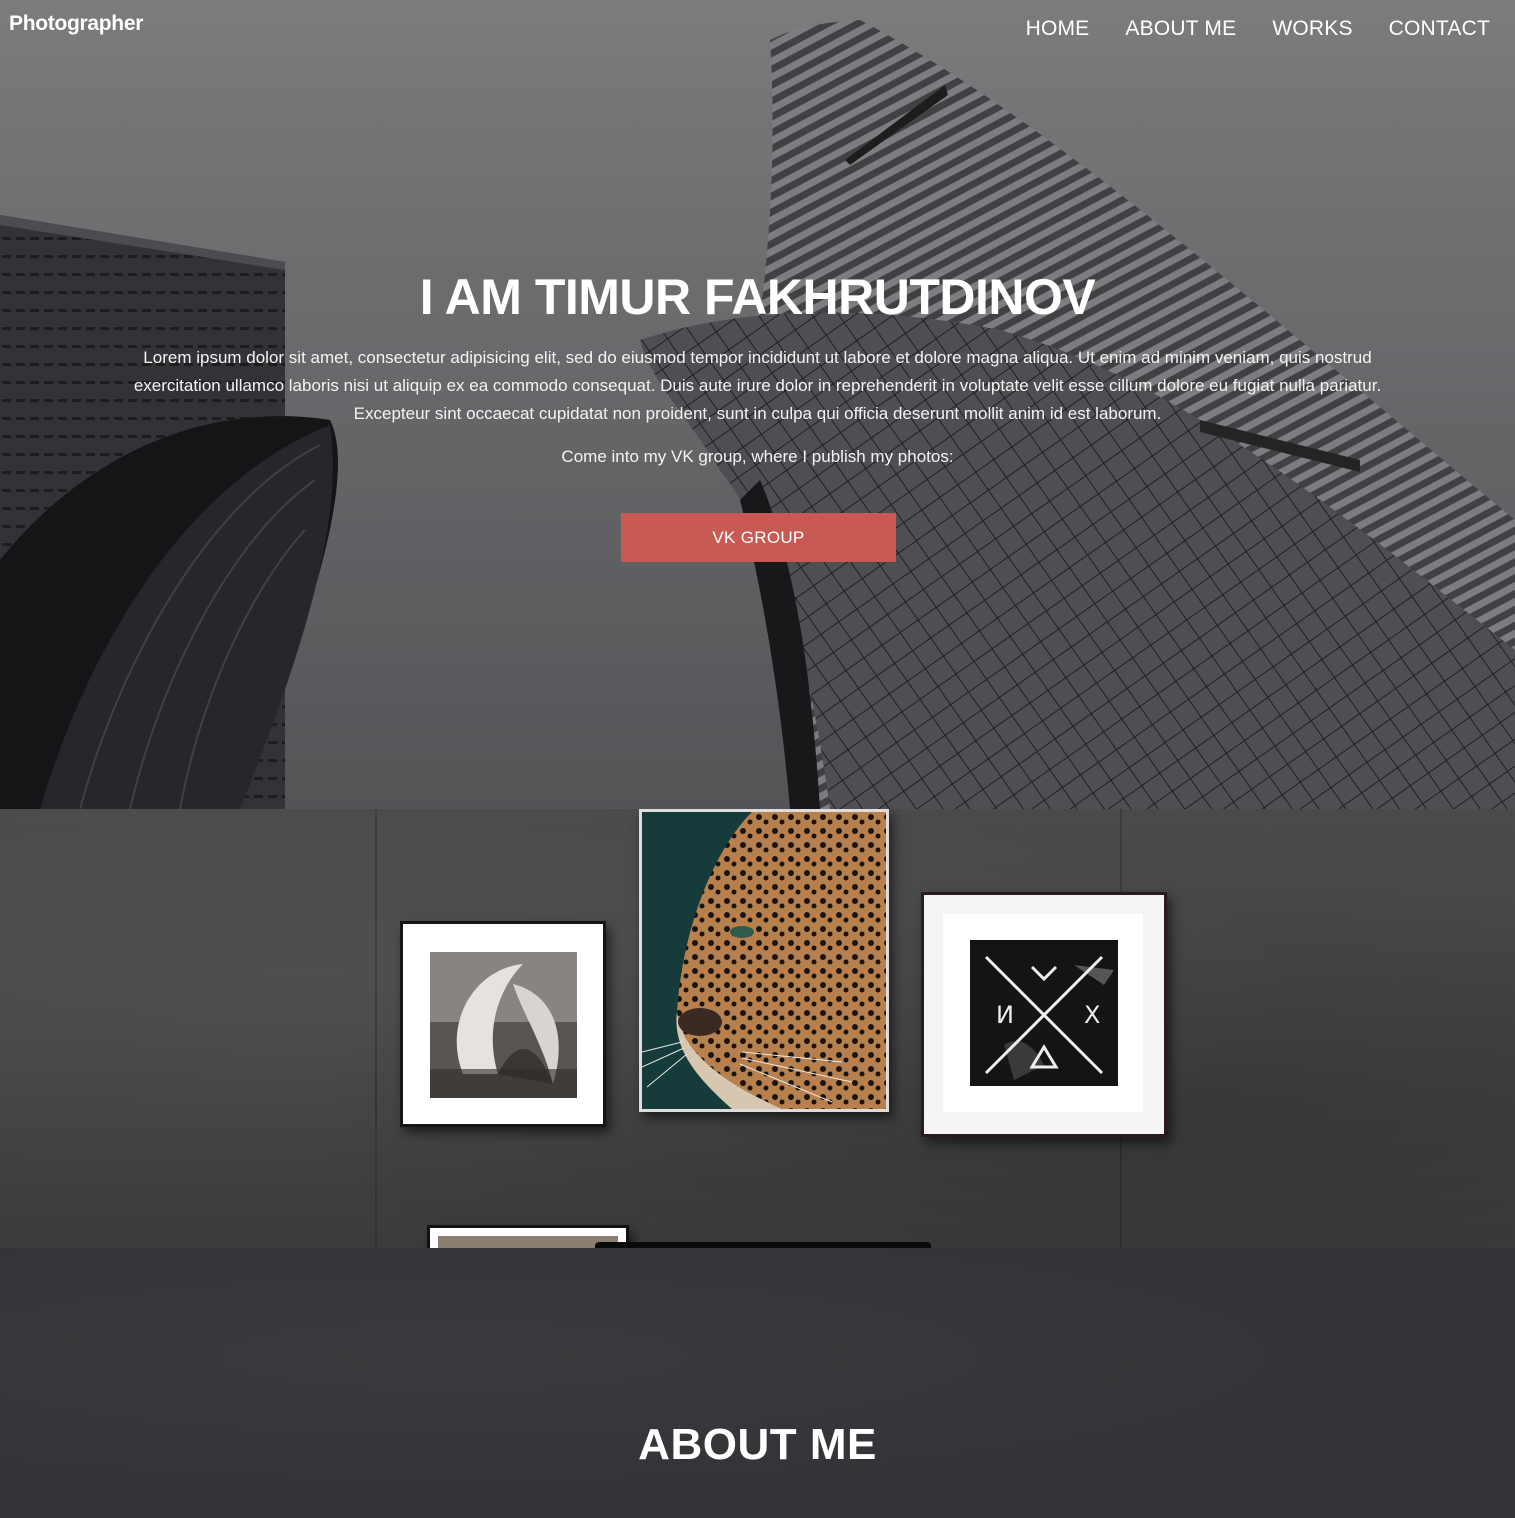 The image size is (1515, 1518). Describe the element at coordinates (1005, 1015) in the screenshot. I see `svg-text: И` at that location.